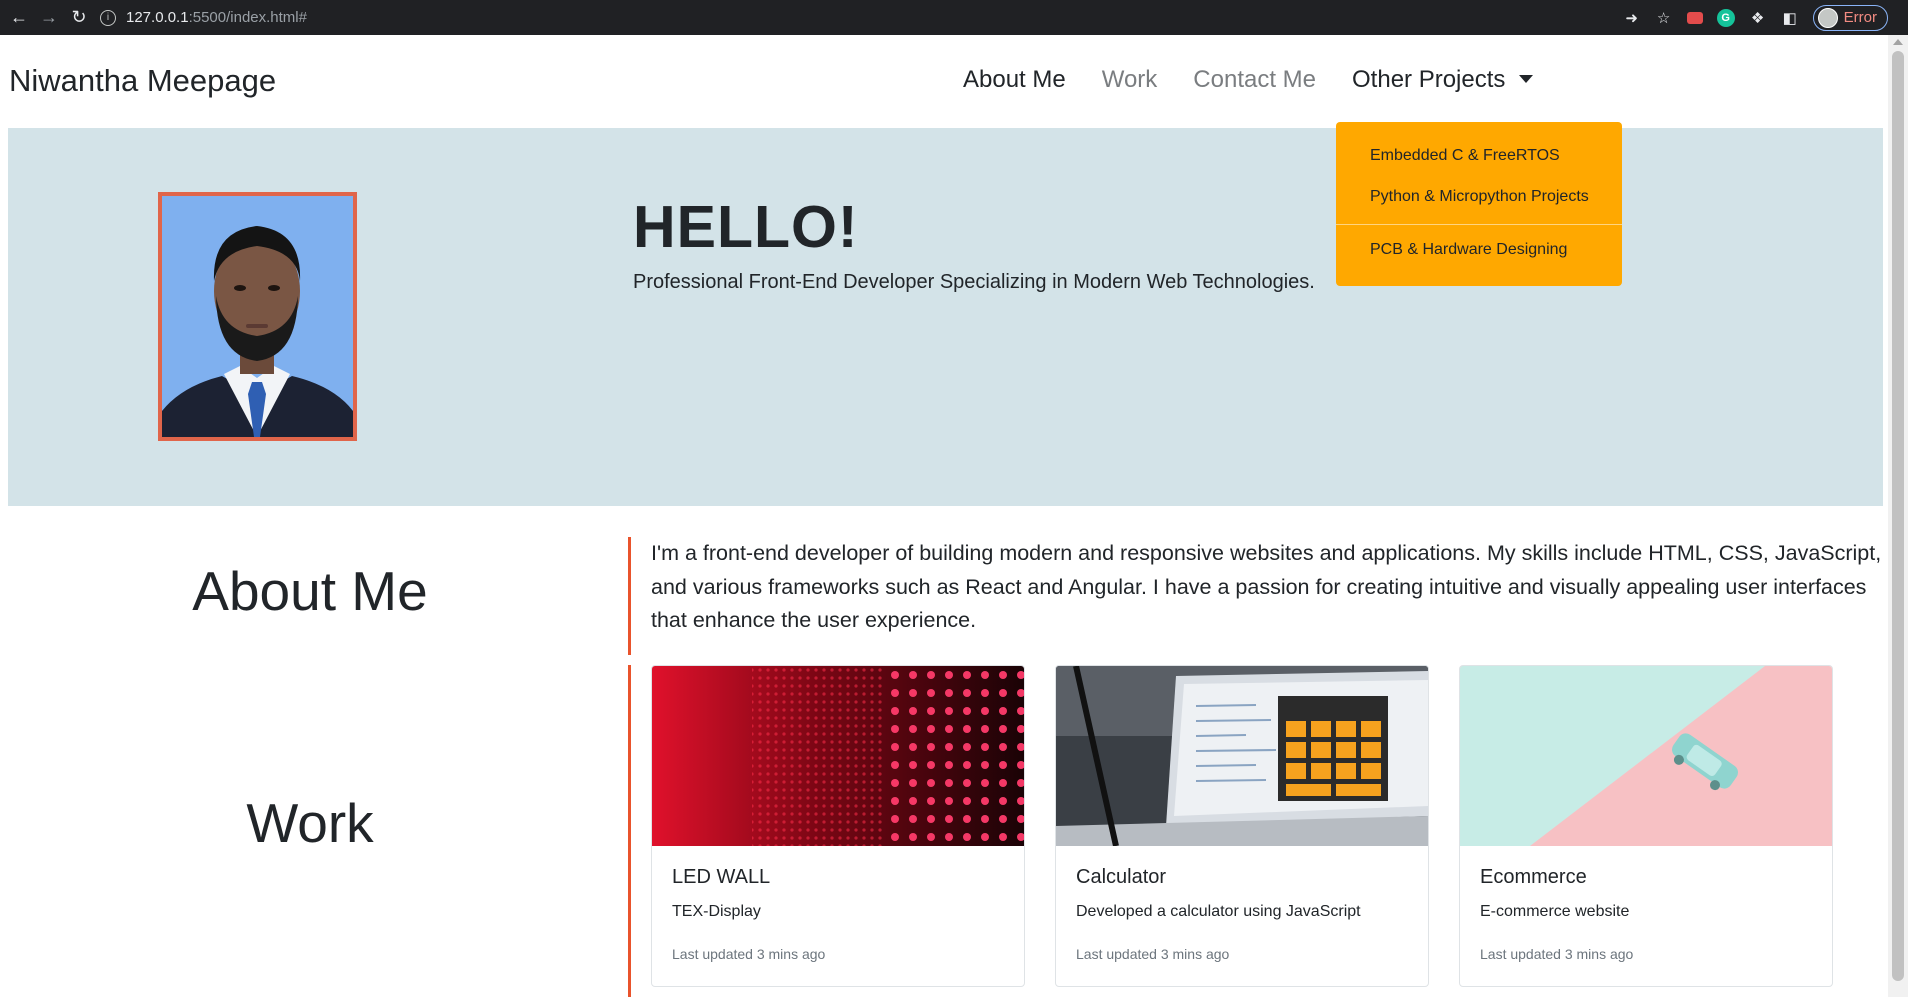 This screenshot has width=1908, height=997. Describe the element at coordinates (1479, 197) in the screenshot. I see `dropdown-item-python: Python & Micropython Projects` at that location.